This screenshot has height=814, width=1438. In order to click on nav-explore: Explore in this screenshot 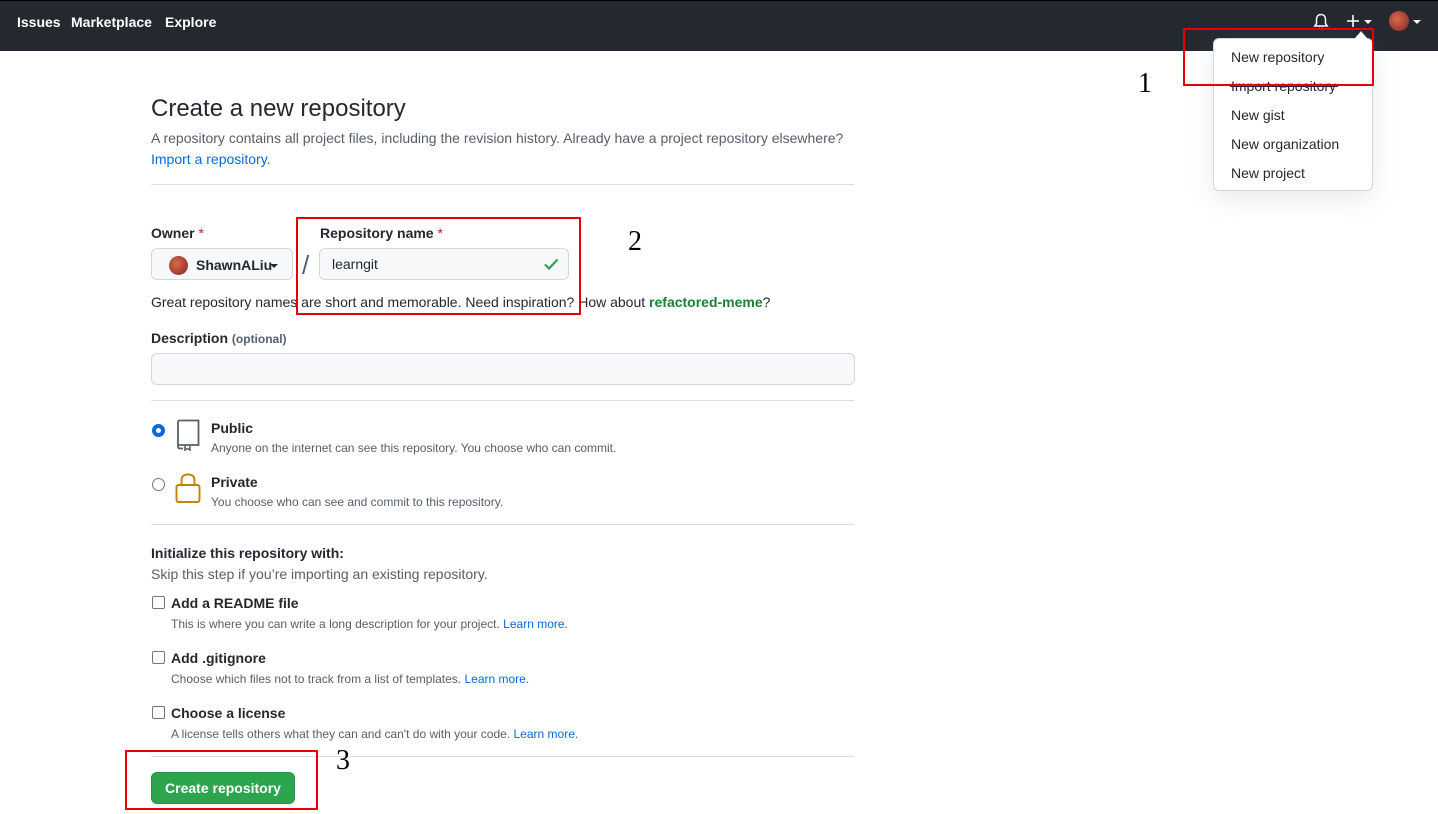, I will do `click(190, 22)`.